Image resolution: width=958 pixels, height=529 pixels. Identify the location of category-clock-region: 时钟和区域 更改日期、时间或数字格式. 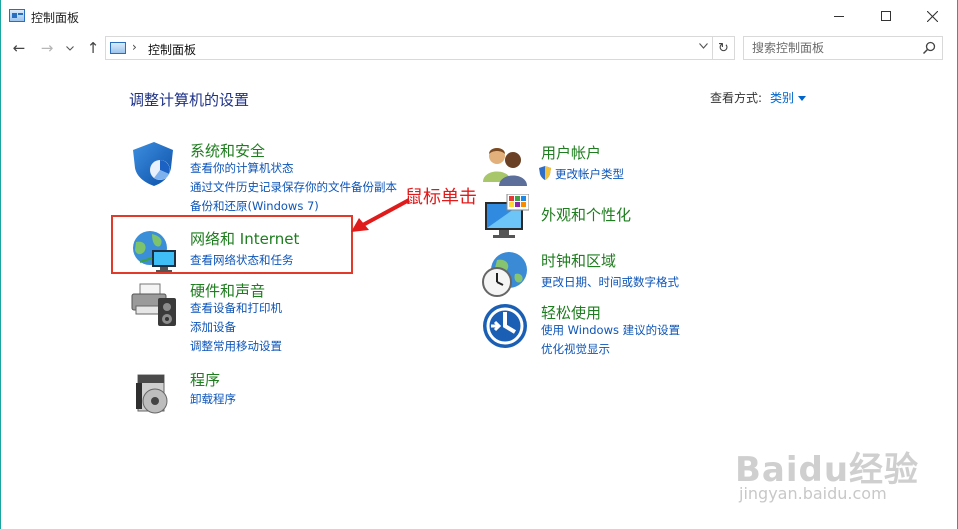
(611, 274).